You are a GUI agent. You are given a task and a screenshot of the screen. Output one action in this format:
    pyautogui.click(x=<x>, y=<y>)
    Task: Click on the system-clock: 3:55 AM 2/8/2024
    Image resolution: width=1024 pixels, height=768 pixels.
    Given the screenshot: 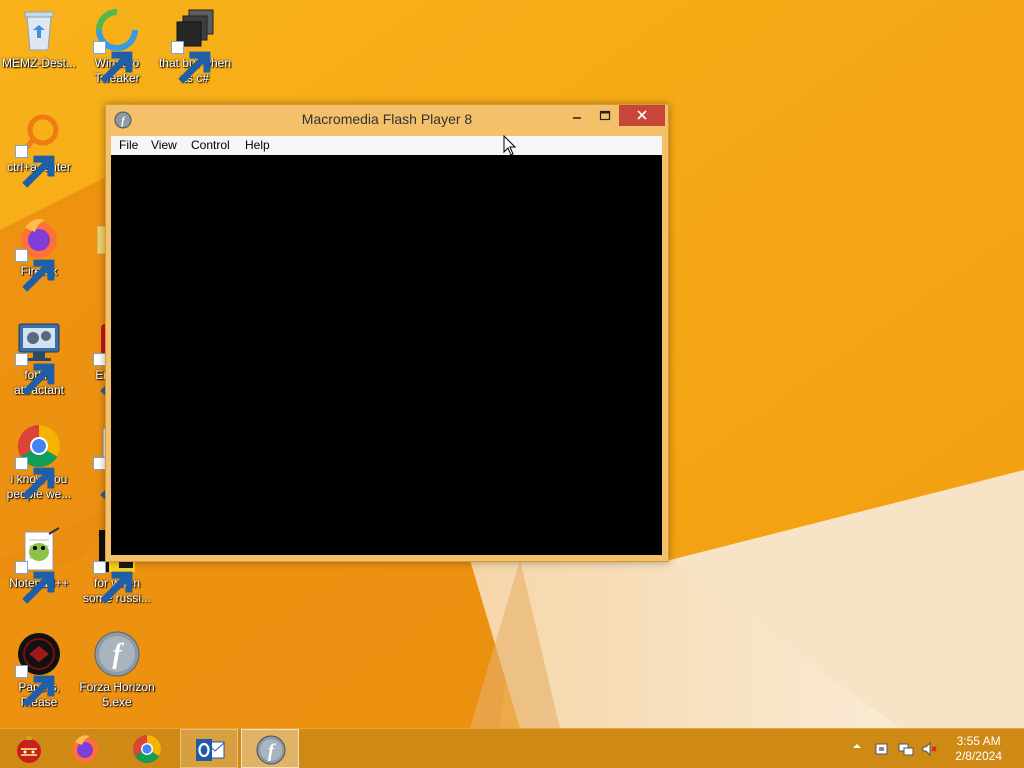 What is the action you would take?
    pyautogui.click(x=978, y=749)
    